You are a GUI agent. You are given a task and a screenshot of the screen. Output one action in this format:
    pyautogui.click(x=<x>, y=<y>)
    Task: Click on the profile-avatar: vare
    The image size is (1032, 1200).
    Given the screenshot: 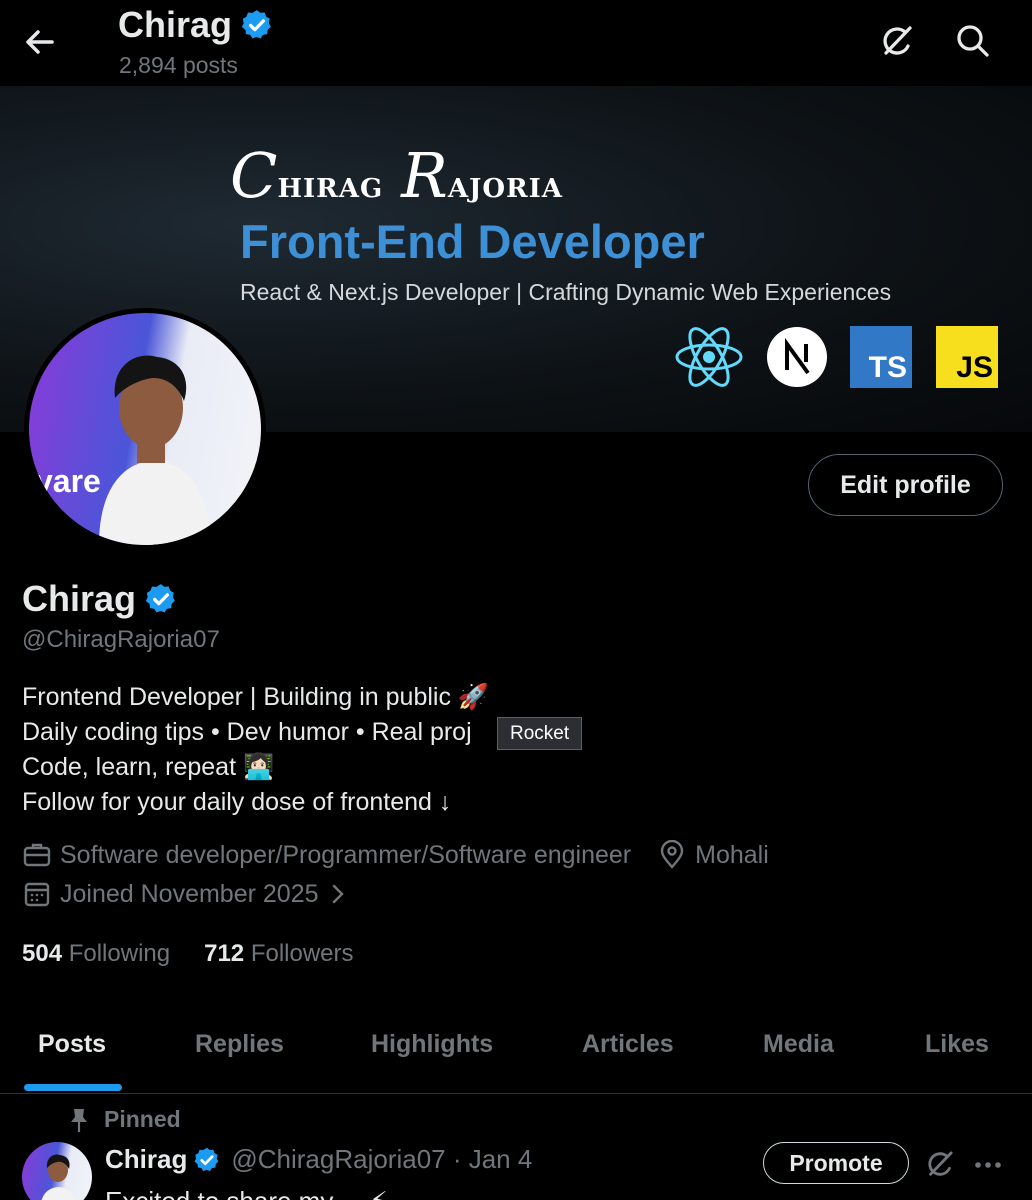 What is the action you would take?
    pyautogui.click(x=145, y=429)
    